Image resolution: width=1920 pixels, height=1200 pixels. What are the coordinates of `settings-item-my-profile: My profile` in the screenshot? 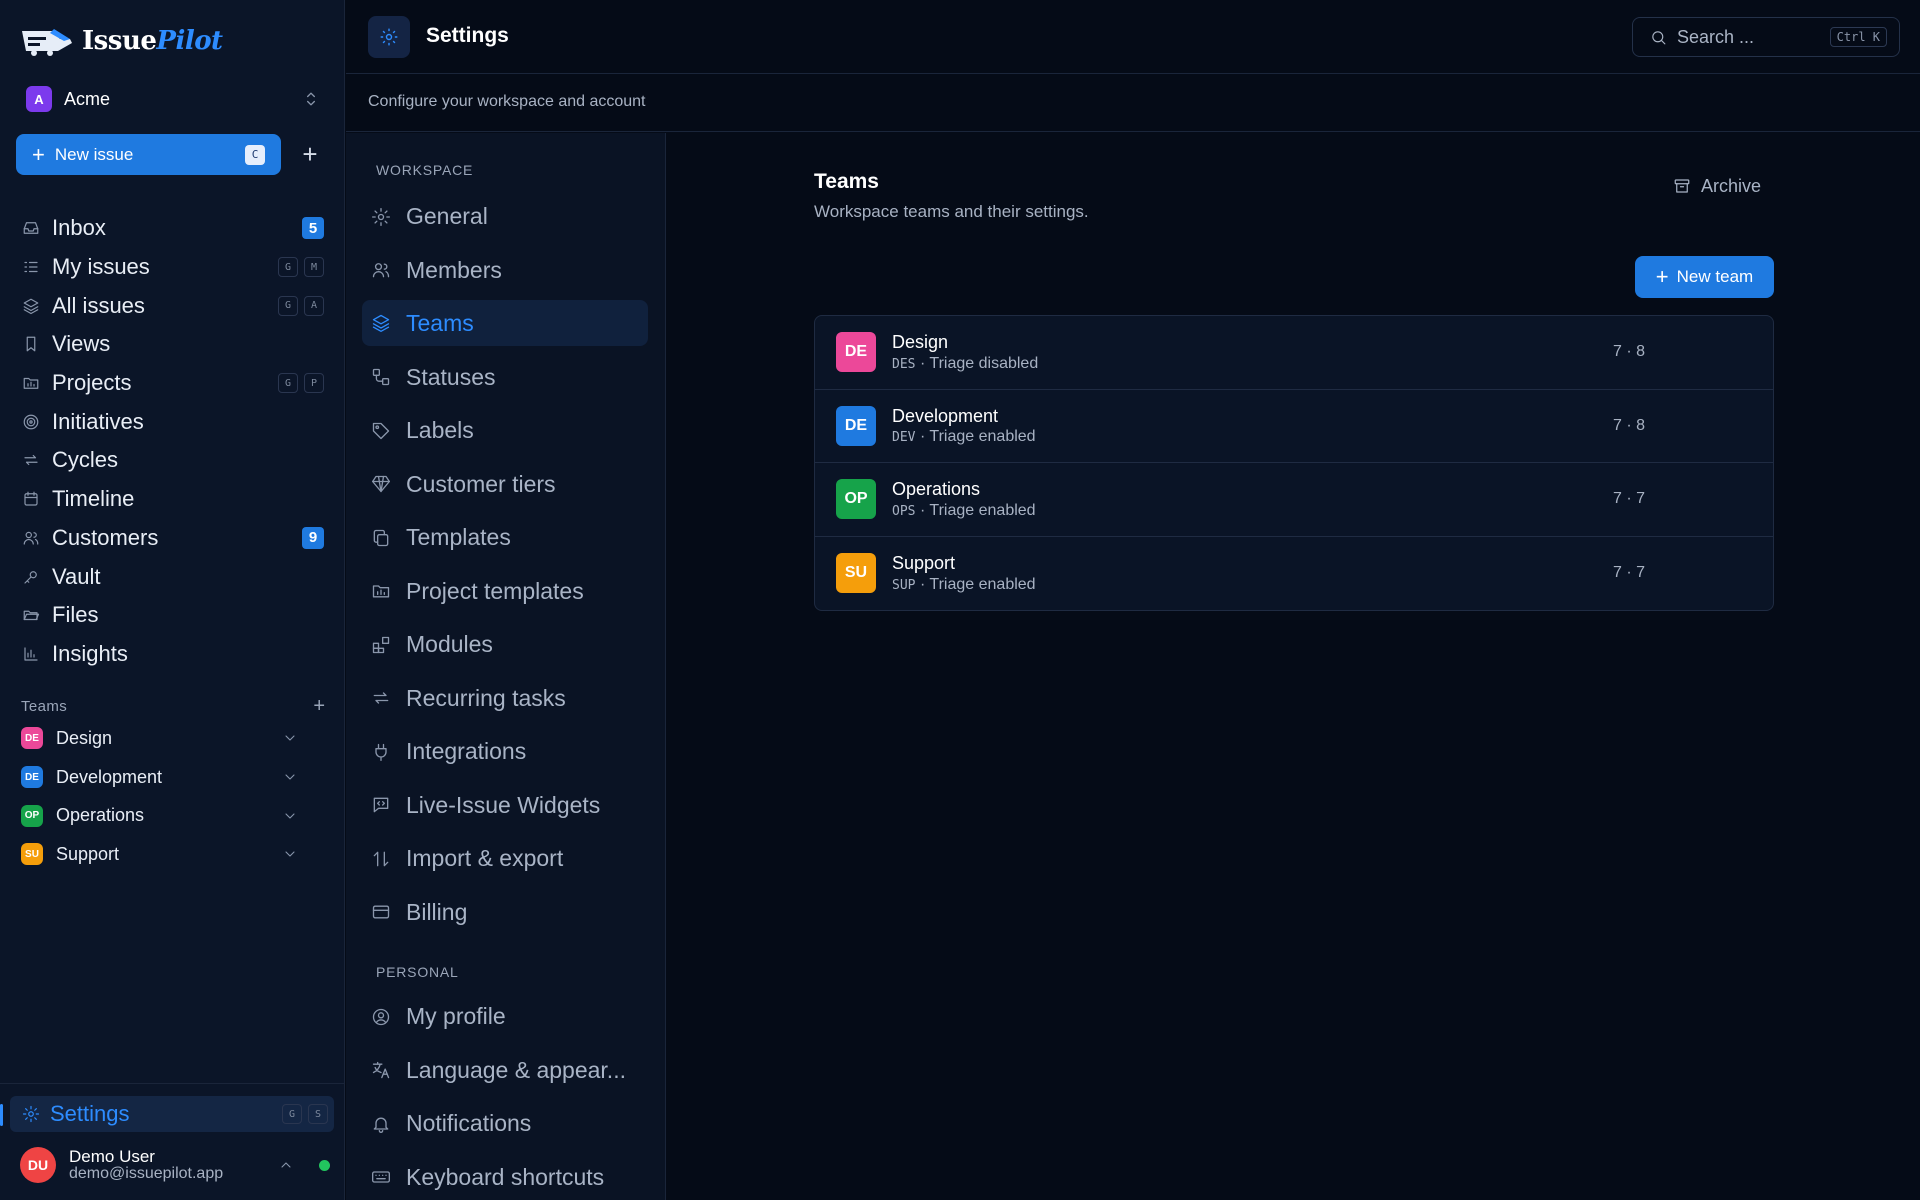 It's located at (505, 1017).